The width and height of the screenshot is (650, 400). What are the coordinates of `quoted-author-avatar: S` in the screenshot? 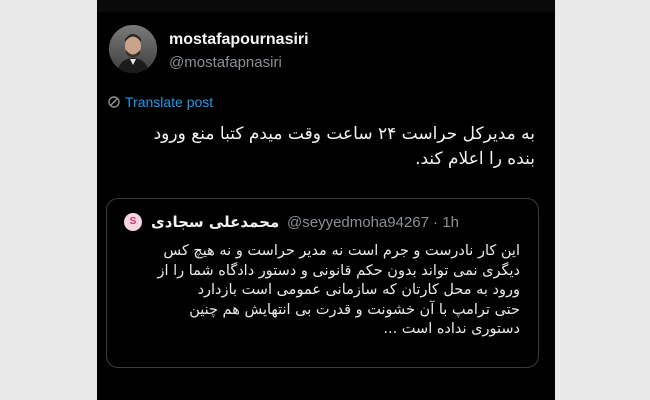 It's located at (133, 222).